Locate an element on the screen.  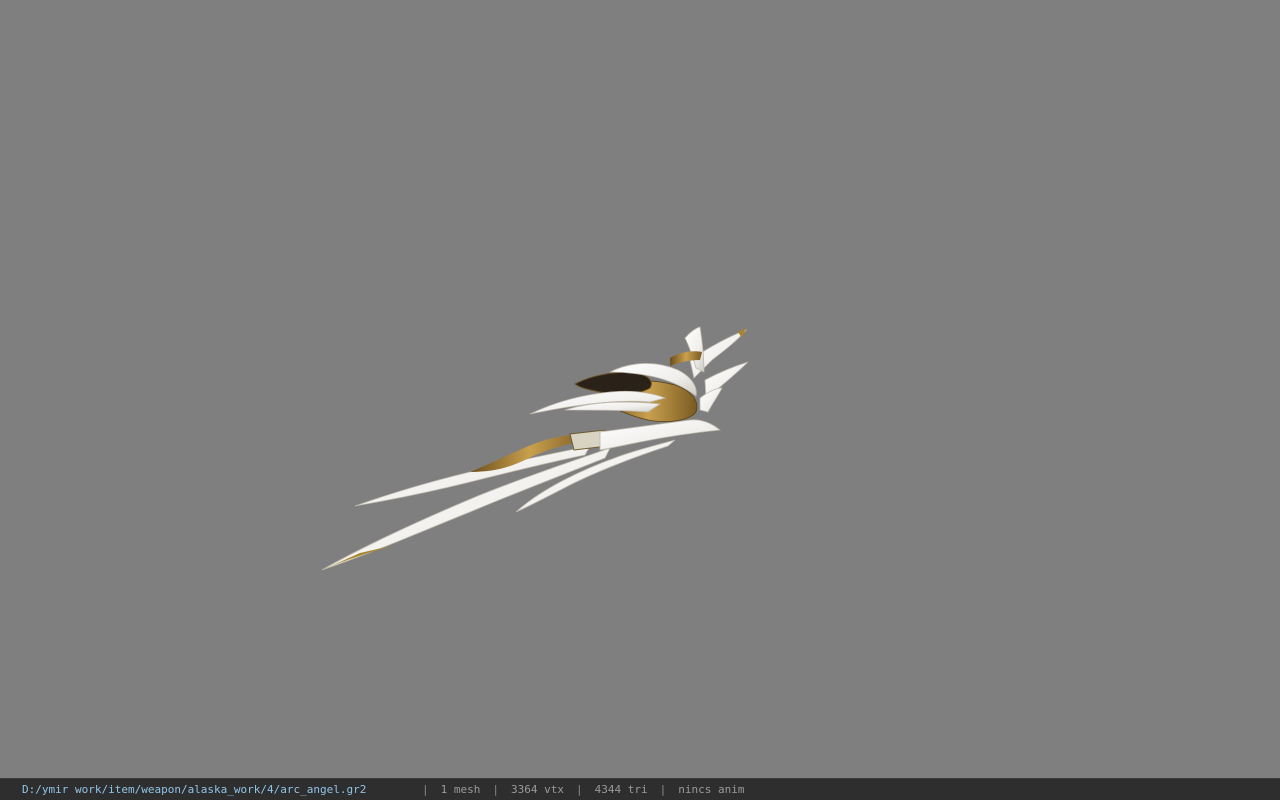
vertex-count: 3364 vtx is located at coordinates (537, 789).